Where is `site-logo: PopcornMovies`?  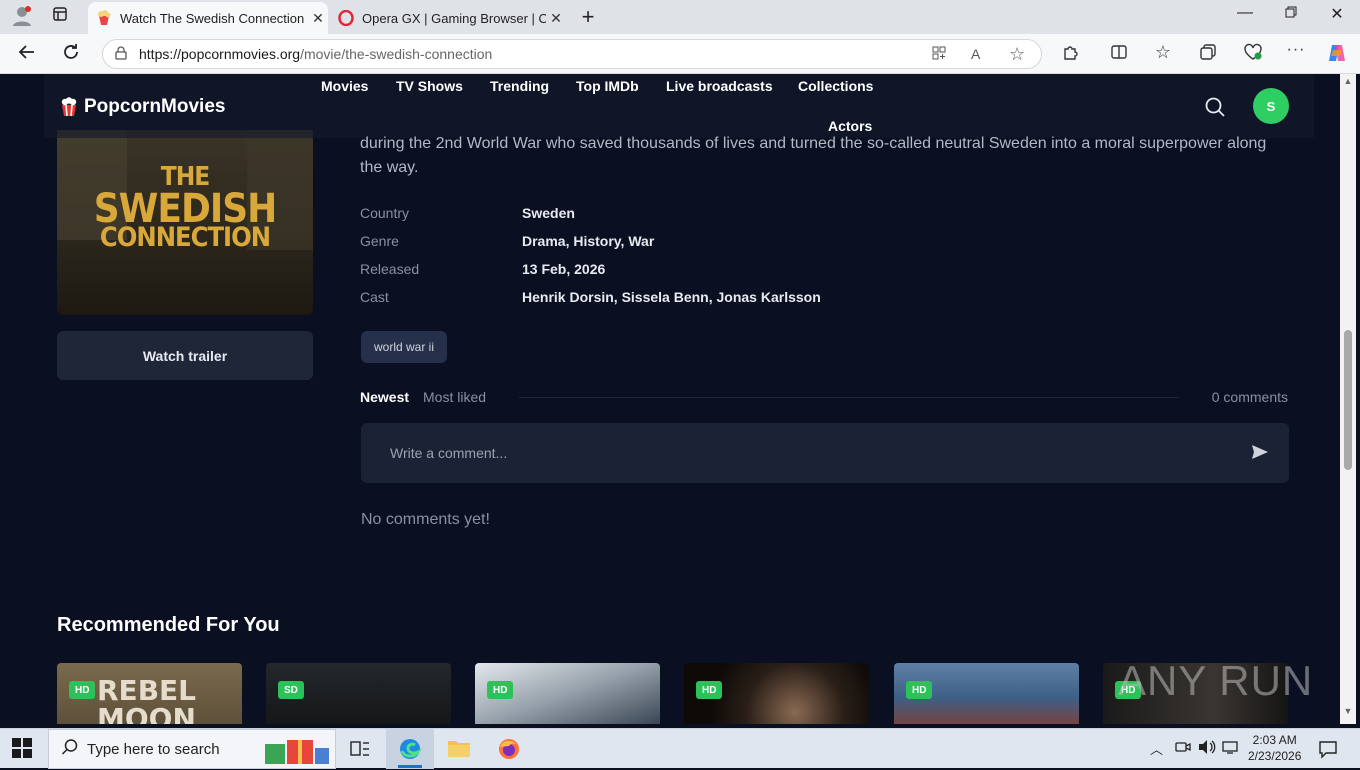 site-logo: PopcornMovies is located at coordinates (142, 107).